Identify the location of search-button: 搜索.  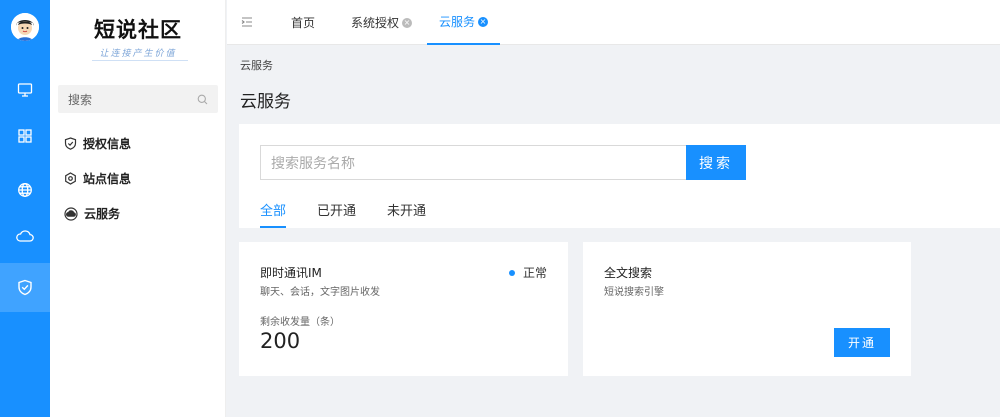
(716, 162).